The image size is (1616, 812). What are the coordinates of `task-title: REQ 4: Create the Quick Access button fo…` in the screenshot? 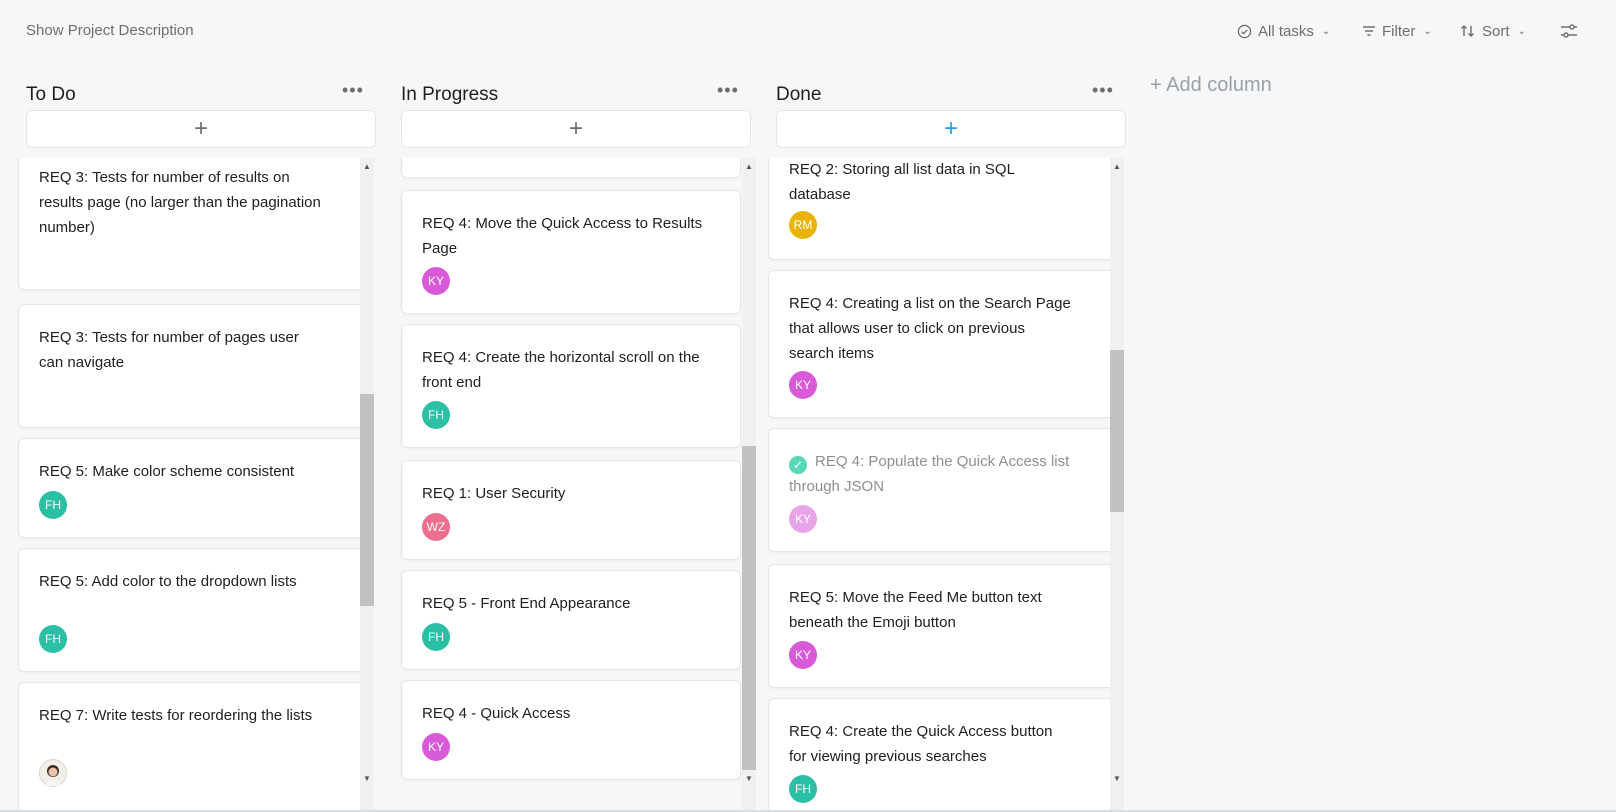 It's located at (921, 744).